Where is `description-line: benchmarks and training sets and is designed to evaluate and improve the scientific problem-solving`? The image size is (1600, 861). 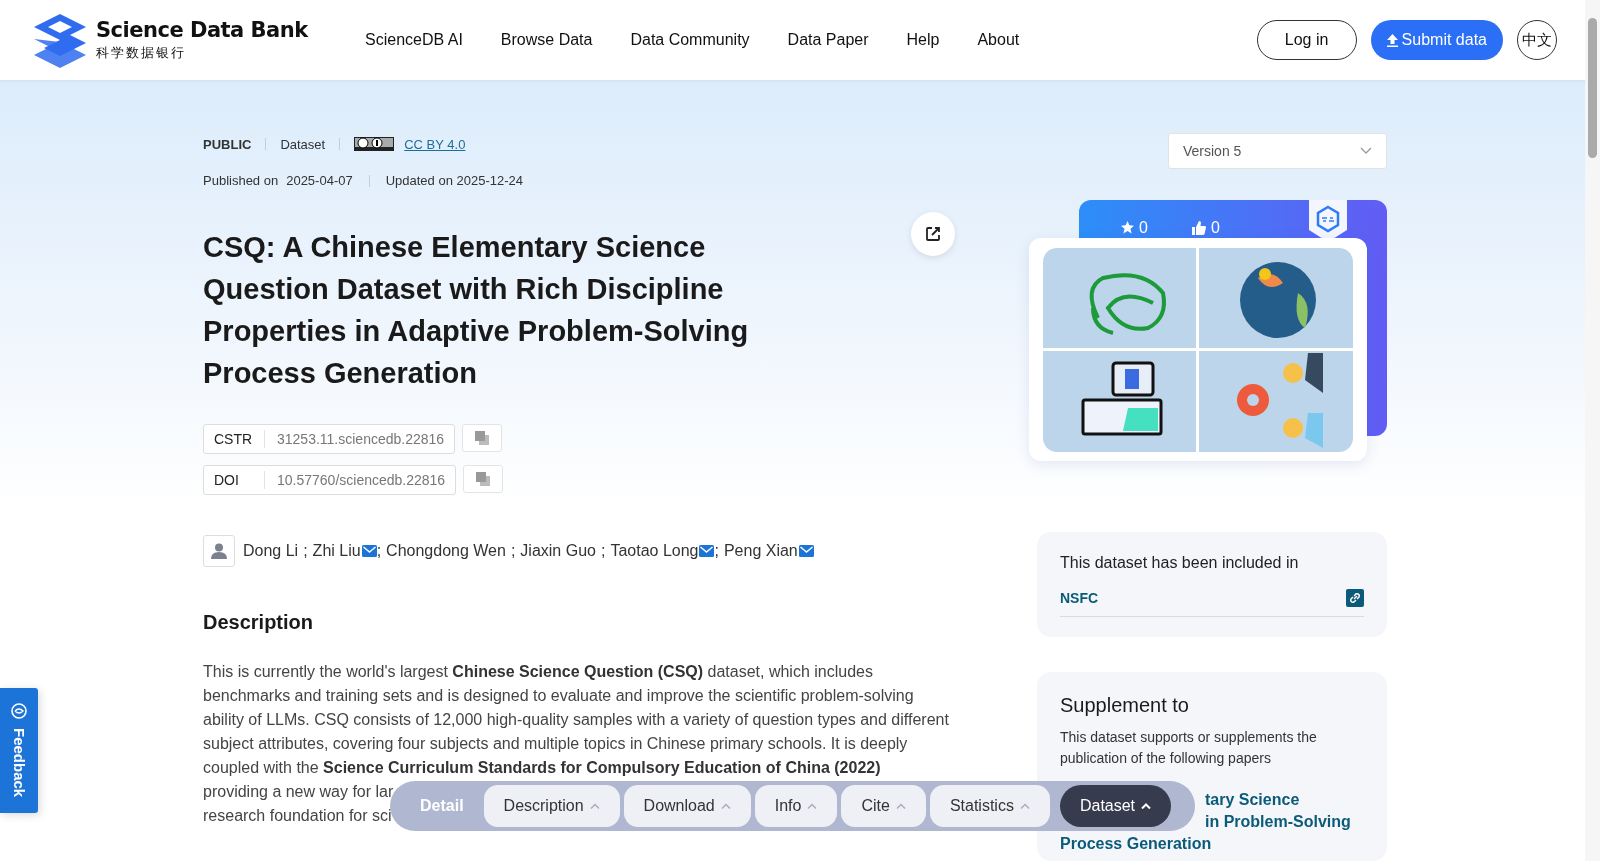 description-line: benchmarks and training sets and is designed to evaluate and improve the scientific problem-solving is located at coordinates (558, 696).